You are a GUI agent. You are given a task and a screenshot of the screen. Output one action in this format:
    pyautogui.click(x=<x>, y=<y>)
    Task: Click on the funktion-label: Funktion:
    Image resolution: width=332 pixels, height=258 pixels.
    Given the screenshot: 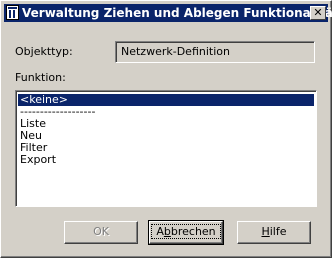 What is the action you would take?
    pyautogui.click(x=40, y=77)
    